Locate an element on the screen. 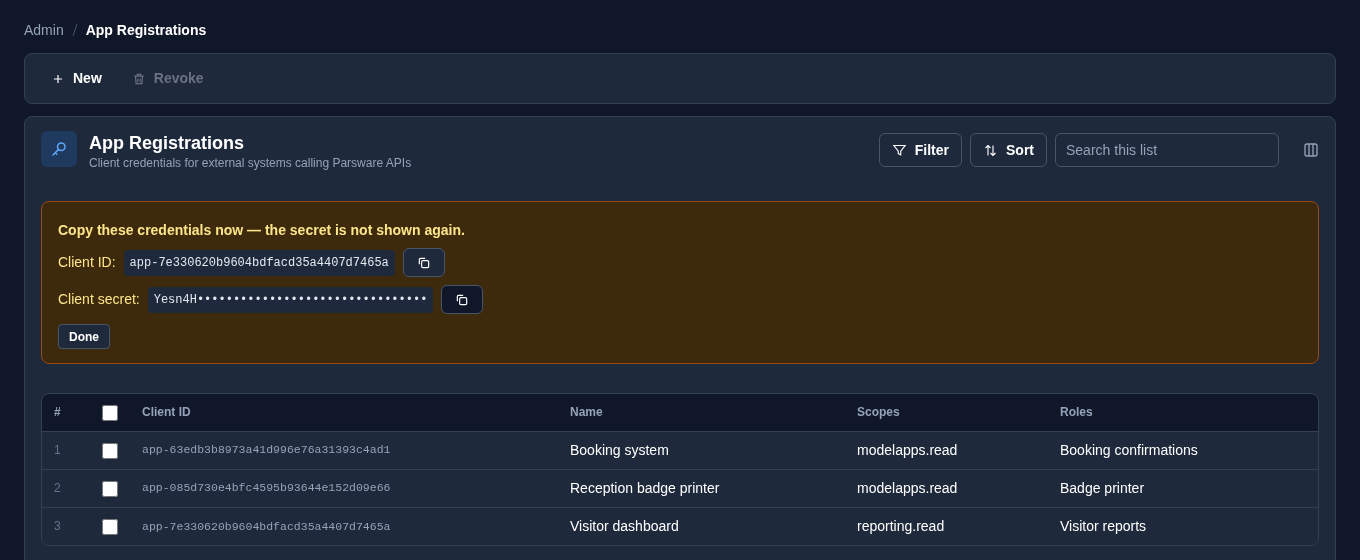 The image size is (1360, 560). column-header: Roles is located at coordinates (1189, 412).